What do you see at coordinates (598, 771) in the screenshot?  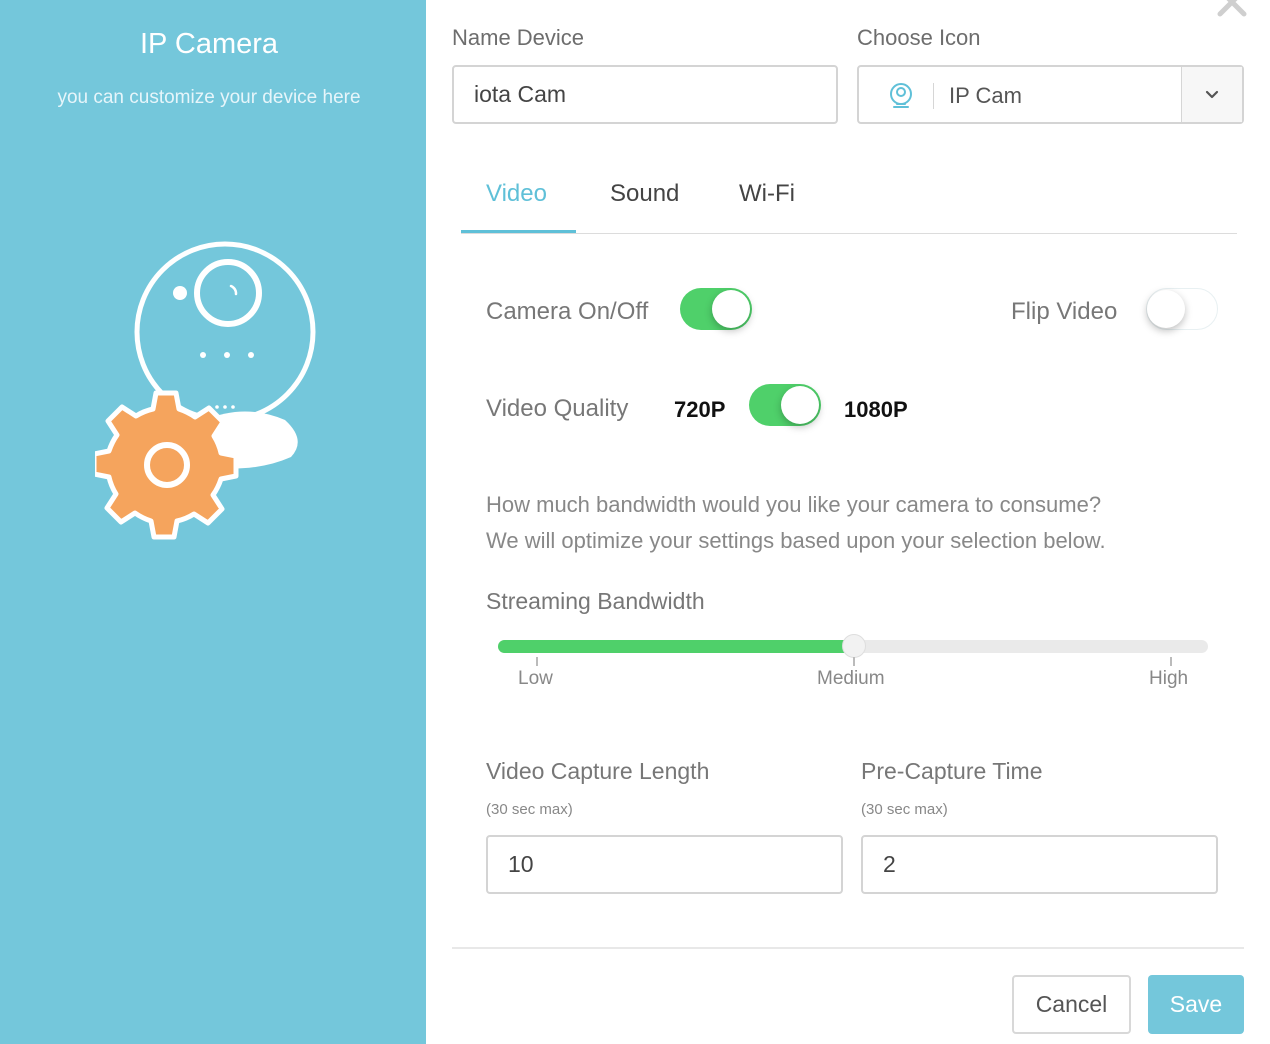 I see `video-capture-length-label: Video Capture Length` at bounding box center [598, 771].